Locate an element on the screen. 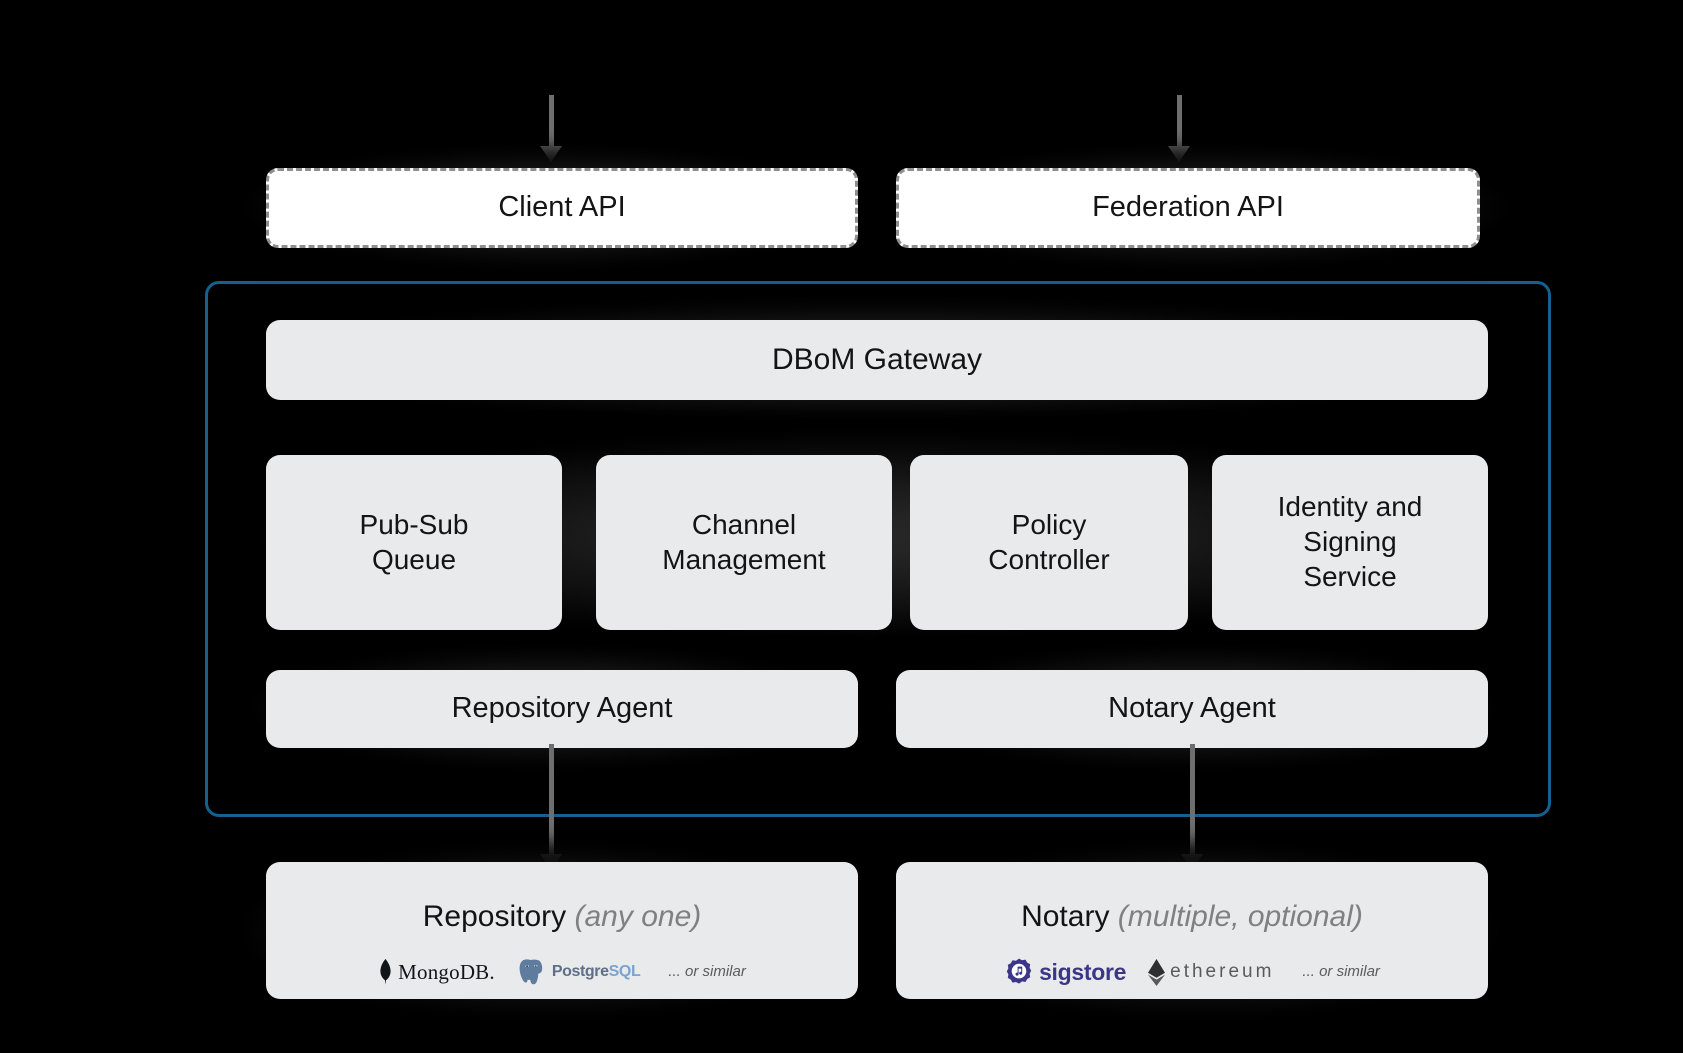 This screenshot has height=1053, width=1683. repository-logo-row: MongoDB. PostgreSQL ... or similar is located at coordinates (562, 972).